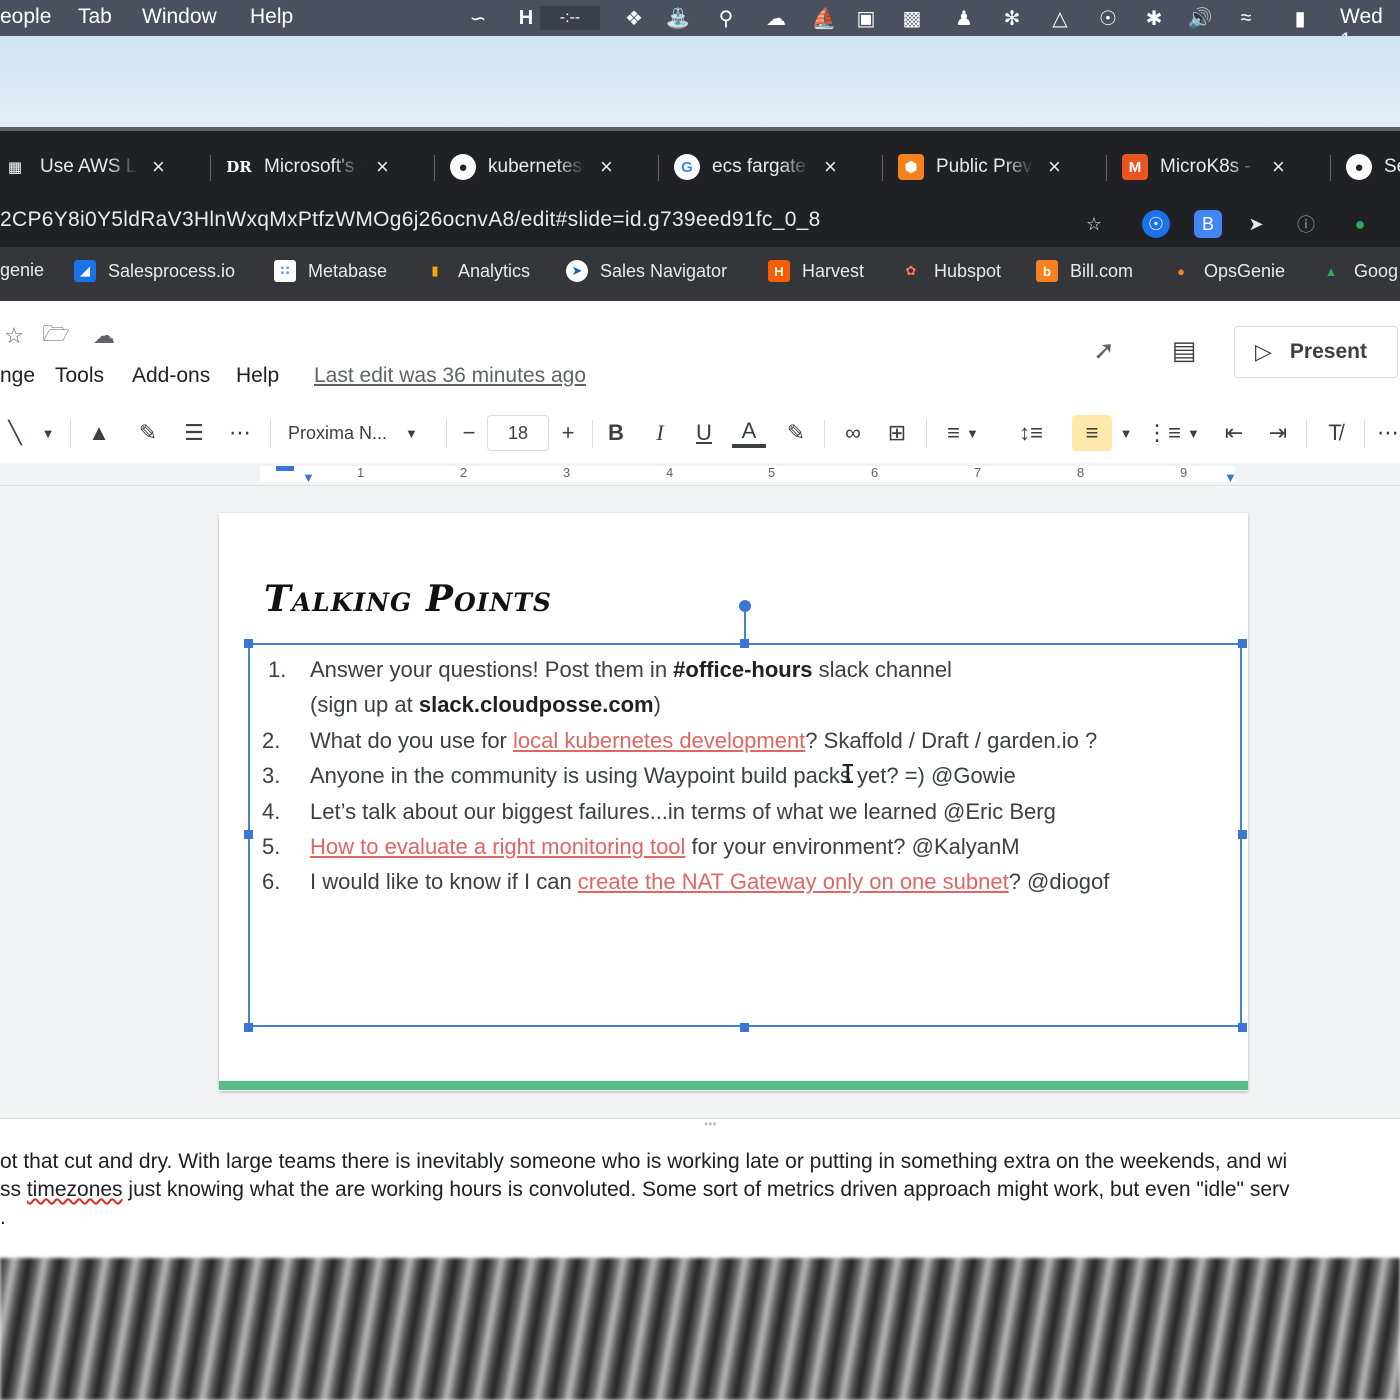  What do you see at coordinates (963, 433) in the screenshot?
I see `align-icon: ≡ ▼` at bounding box center [963, 433].